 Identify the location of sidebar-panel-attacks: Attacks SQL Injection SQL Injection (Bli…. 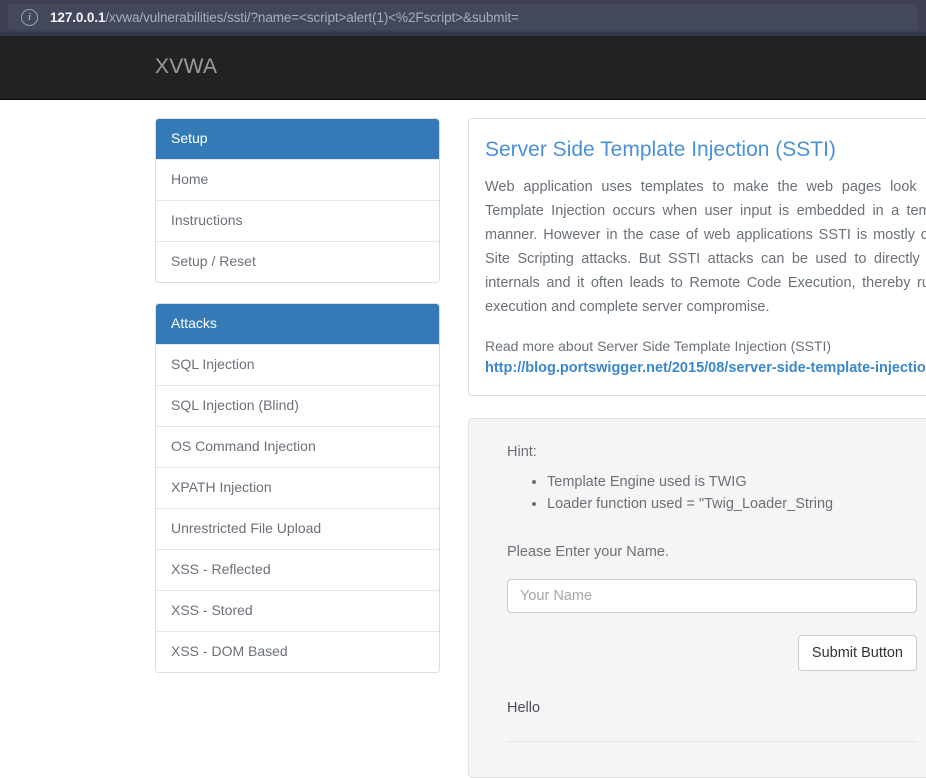
(297, 488).